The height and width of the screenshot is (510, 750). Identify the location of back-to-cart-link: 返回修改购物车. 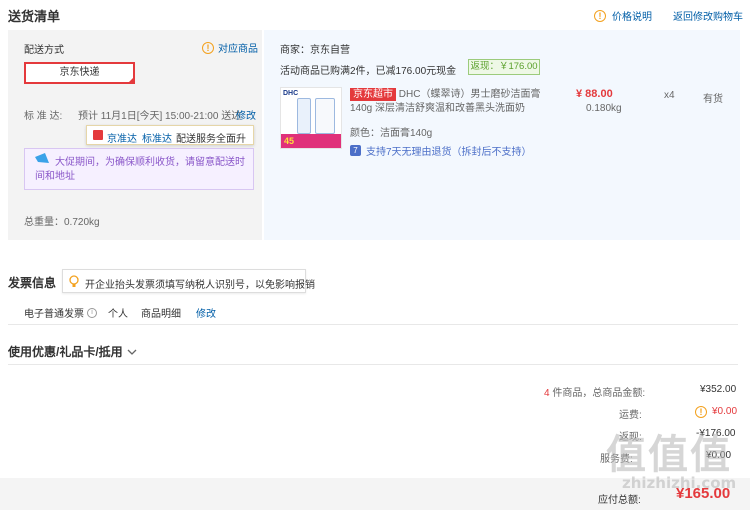
(708, 15).